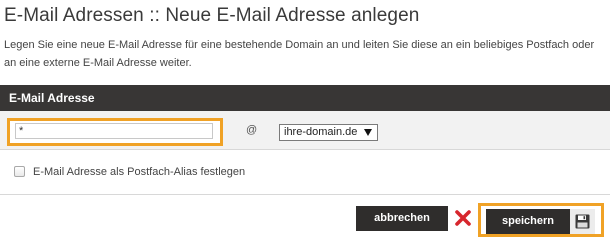  What do you see at coordinates (528, 221) in the screenshot?
I see `save-button: speichern` at bounding box center [528, 221].